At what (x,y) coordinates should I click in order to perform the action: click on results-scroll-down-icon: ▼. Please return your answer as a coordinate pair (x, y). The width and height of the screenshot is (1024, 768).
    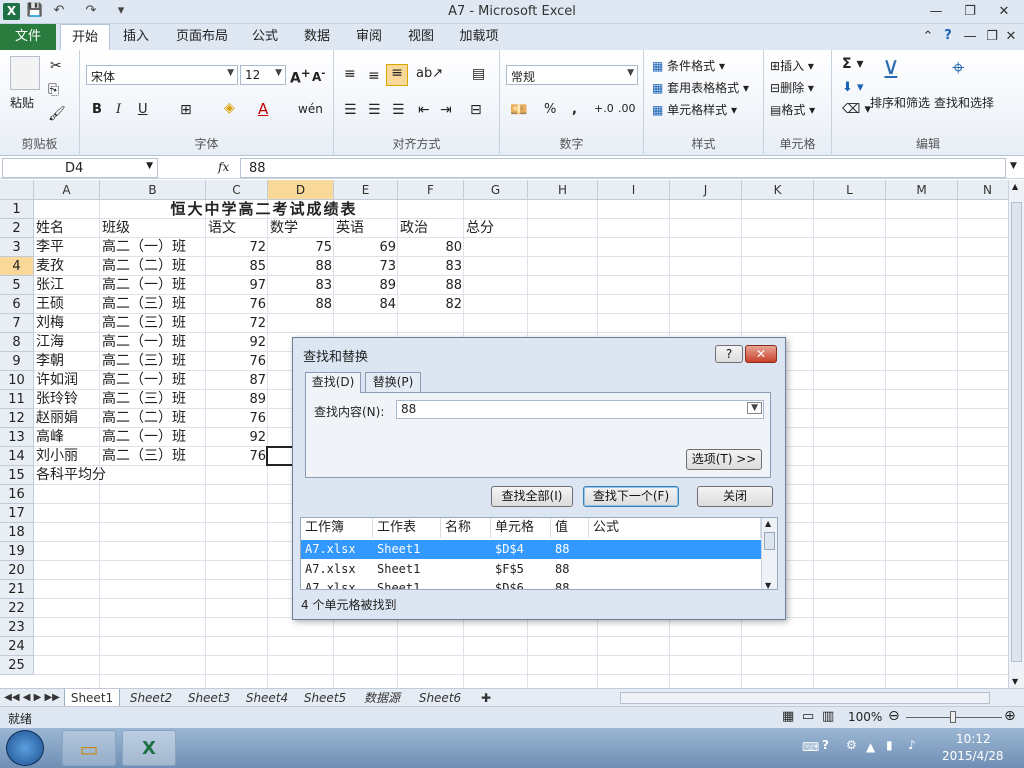
    Looking at the image, I should click on (768, 585).